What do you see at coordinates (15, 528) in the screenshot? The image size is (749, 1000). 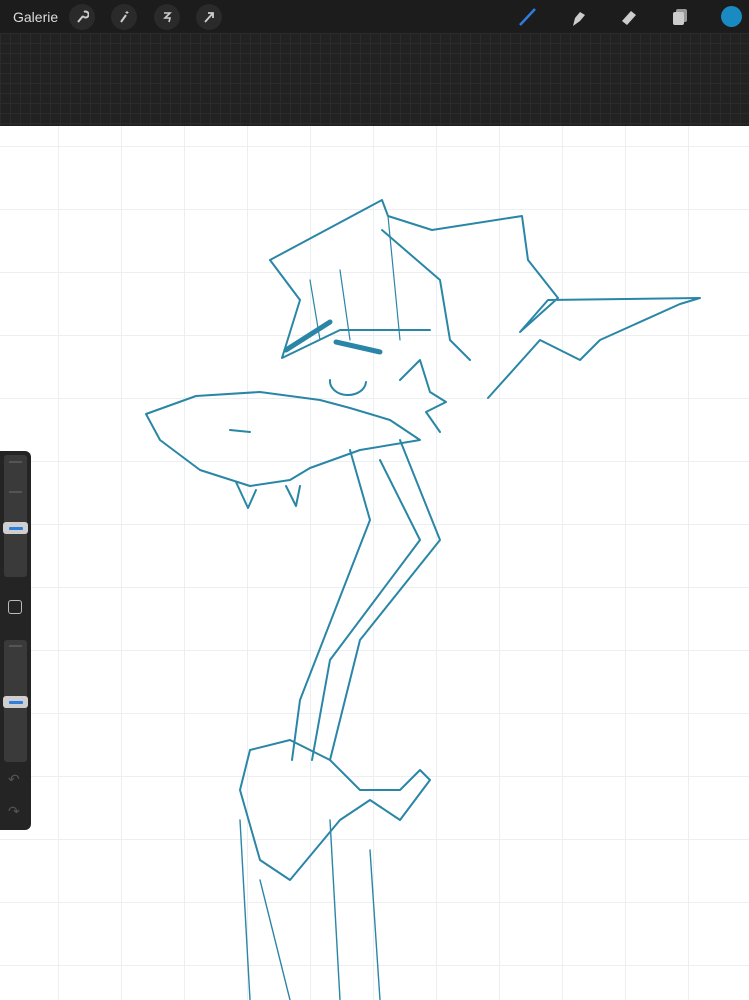 I see `brush-size-handle` at bounding box center [15, 528].